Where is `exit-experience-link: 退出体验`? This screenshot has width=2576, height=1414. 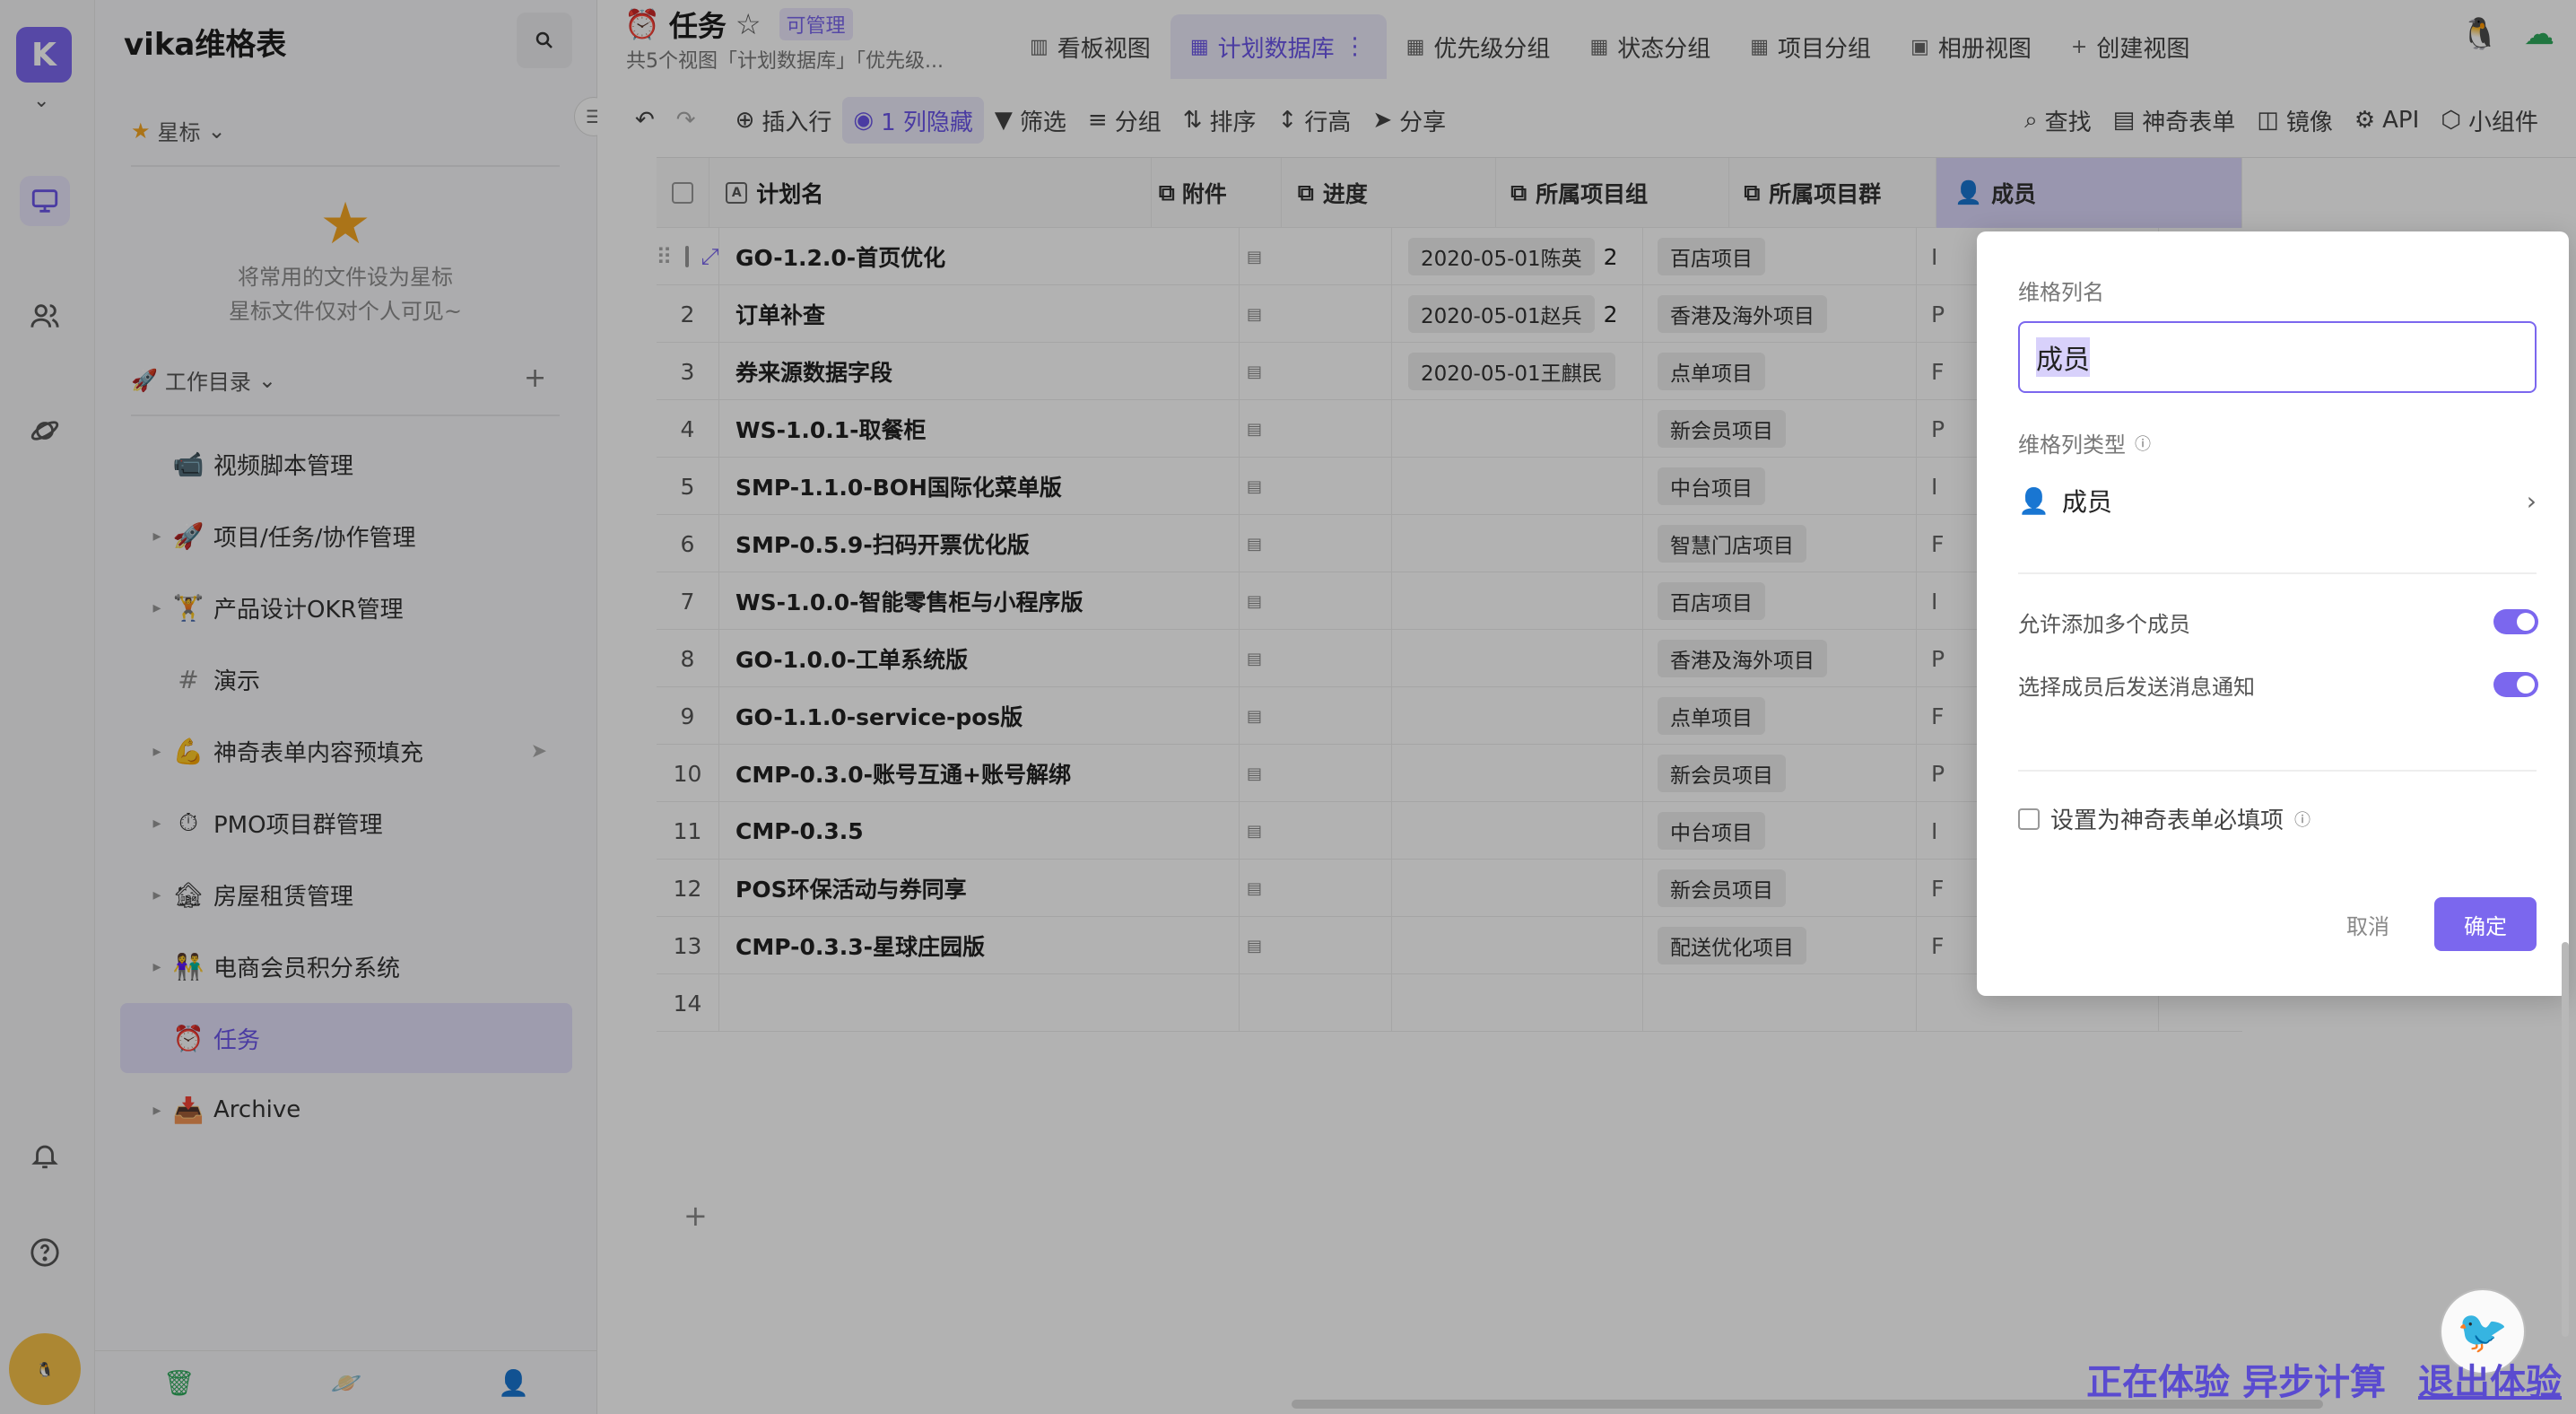
exit-experience-link: 退出体验 is located at coordinates (2490, 1379).